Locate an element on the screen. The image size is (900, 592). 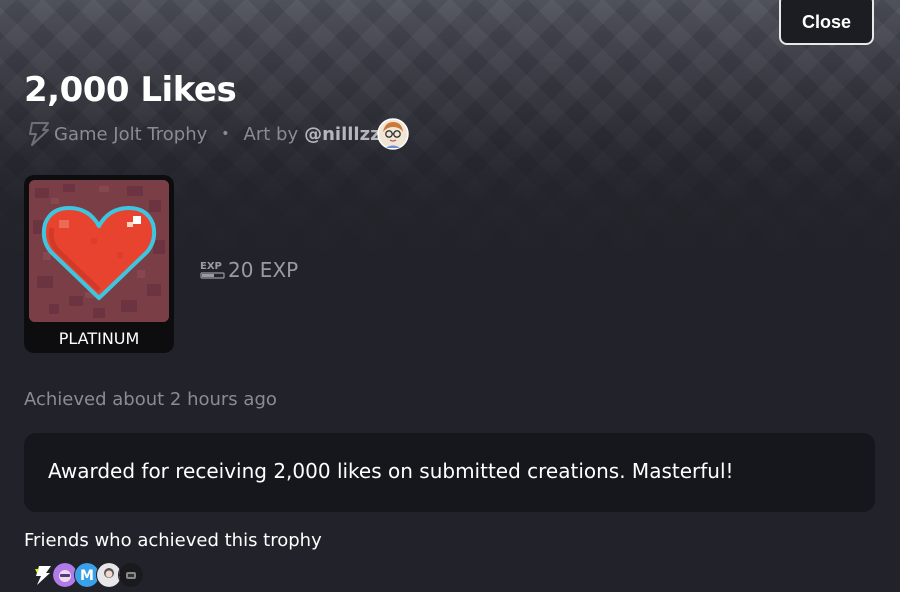
trophy-card: PLATINUM is located at coordinates (99, 264).